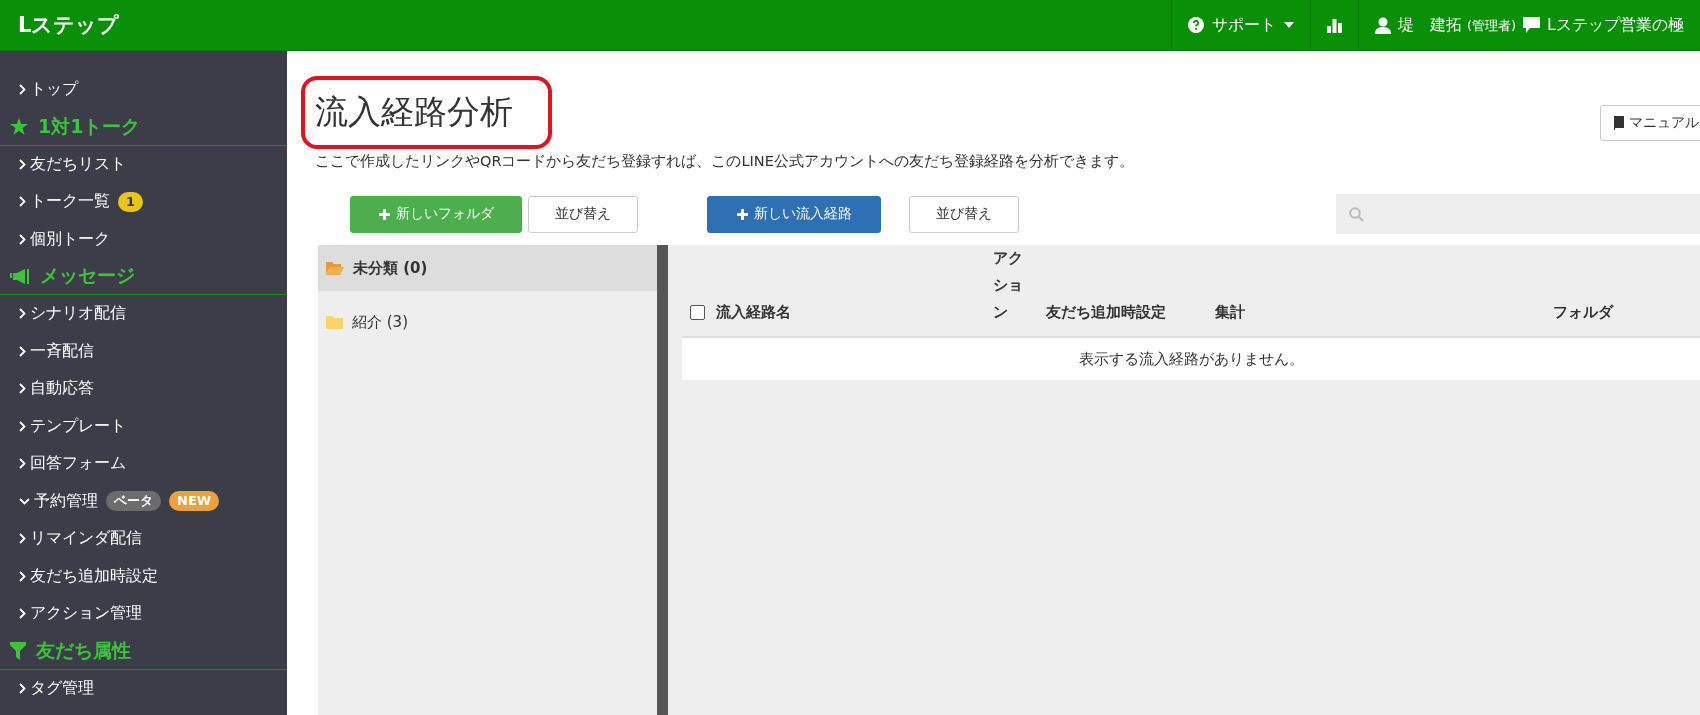 The width and height of the screenshot is (1700, 715). I want to click on sidebar-link: リマインダ配信, so click(86, 539).